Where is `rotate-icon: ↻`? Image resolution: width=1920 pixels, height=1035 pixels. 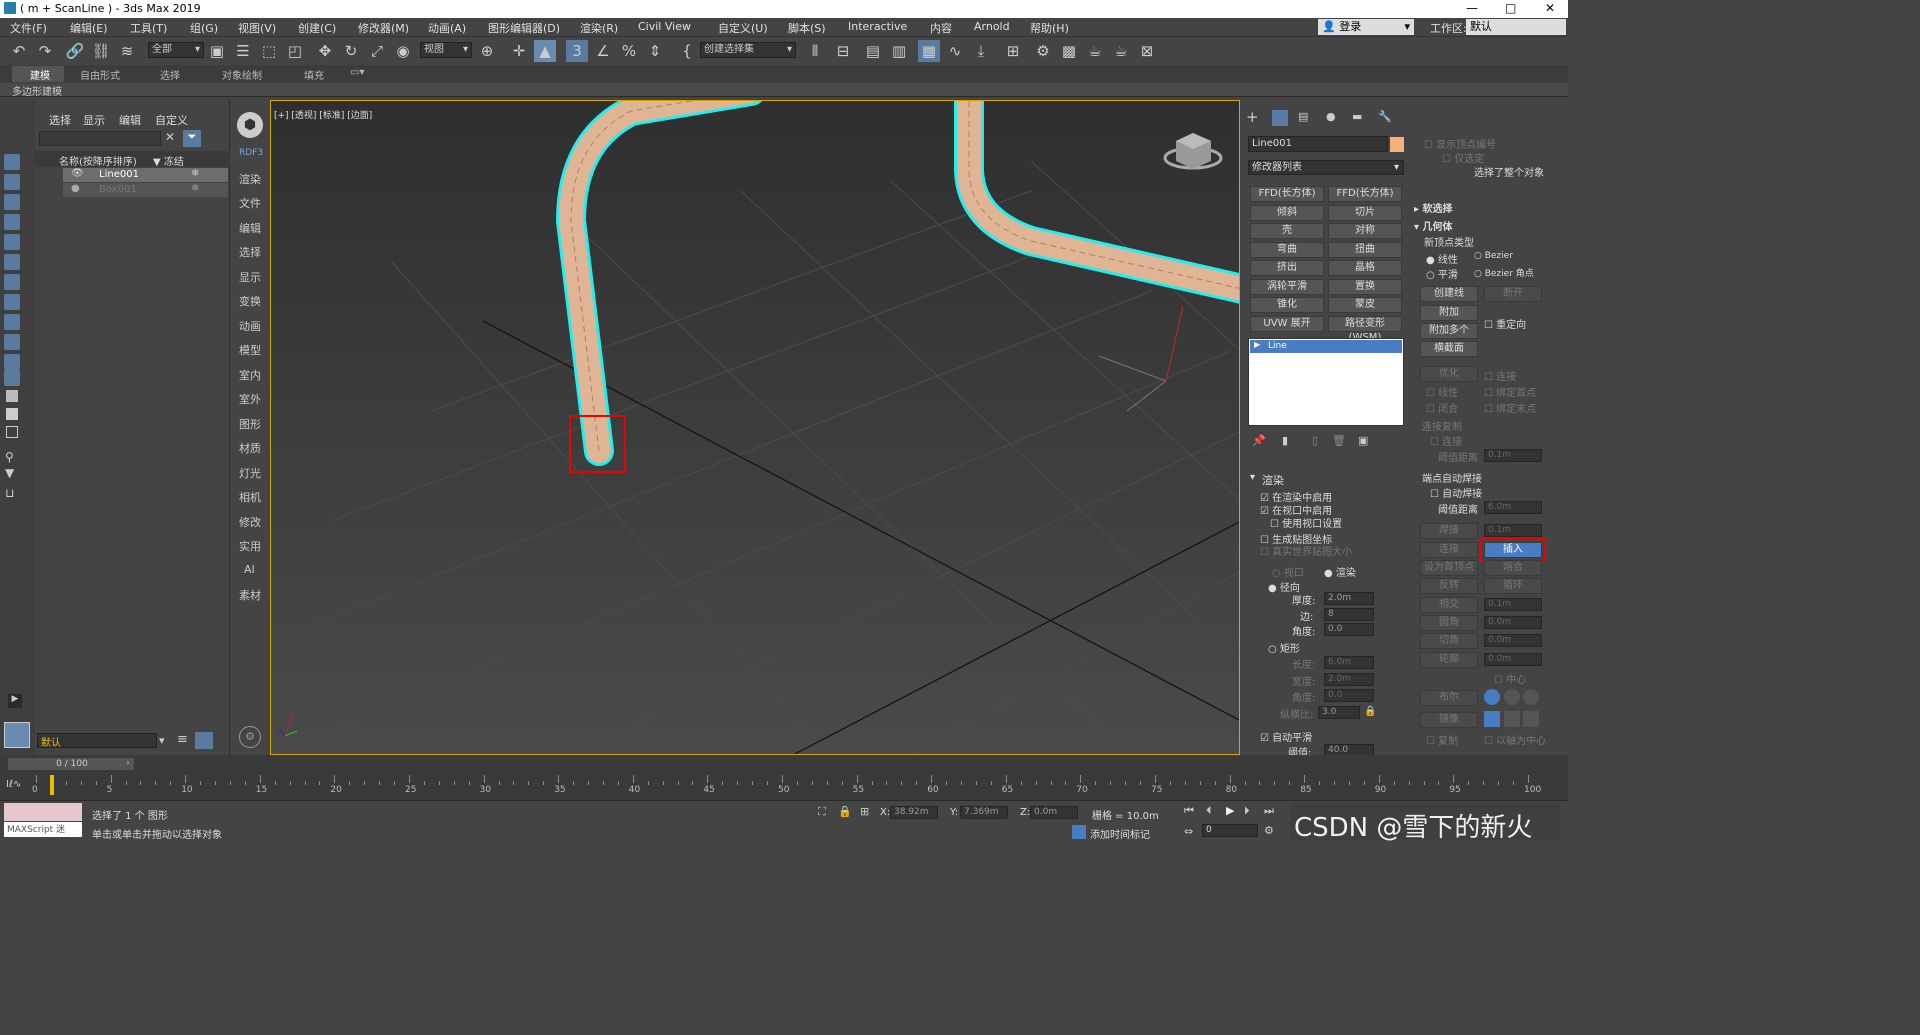 rotate-icon: ↻ is located at coordinates (351, 51).